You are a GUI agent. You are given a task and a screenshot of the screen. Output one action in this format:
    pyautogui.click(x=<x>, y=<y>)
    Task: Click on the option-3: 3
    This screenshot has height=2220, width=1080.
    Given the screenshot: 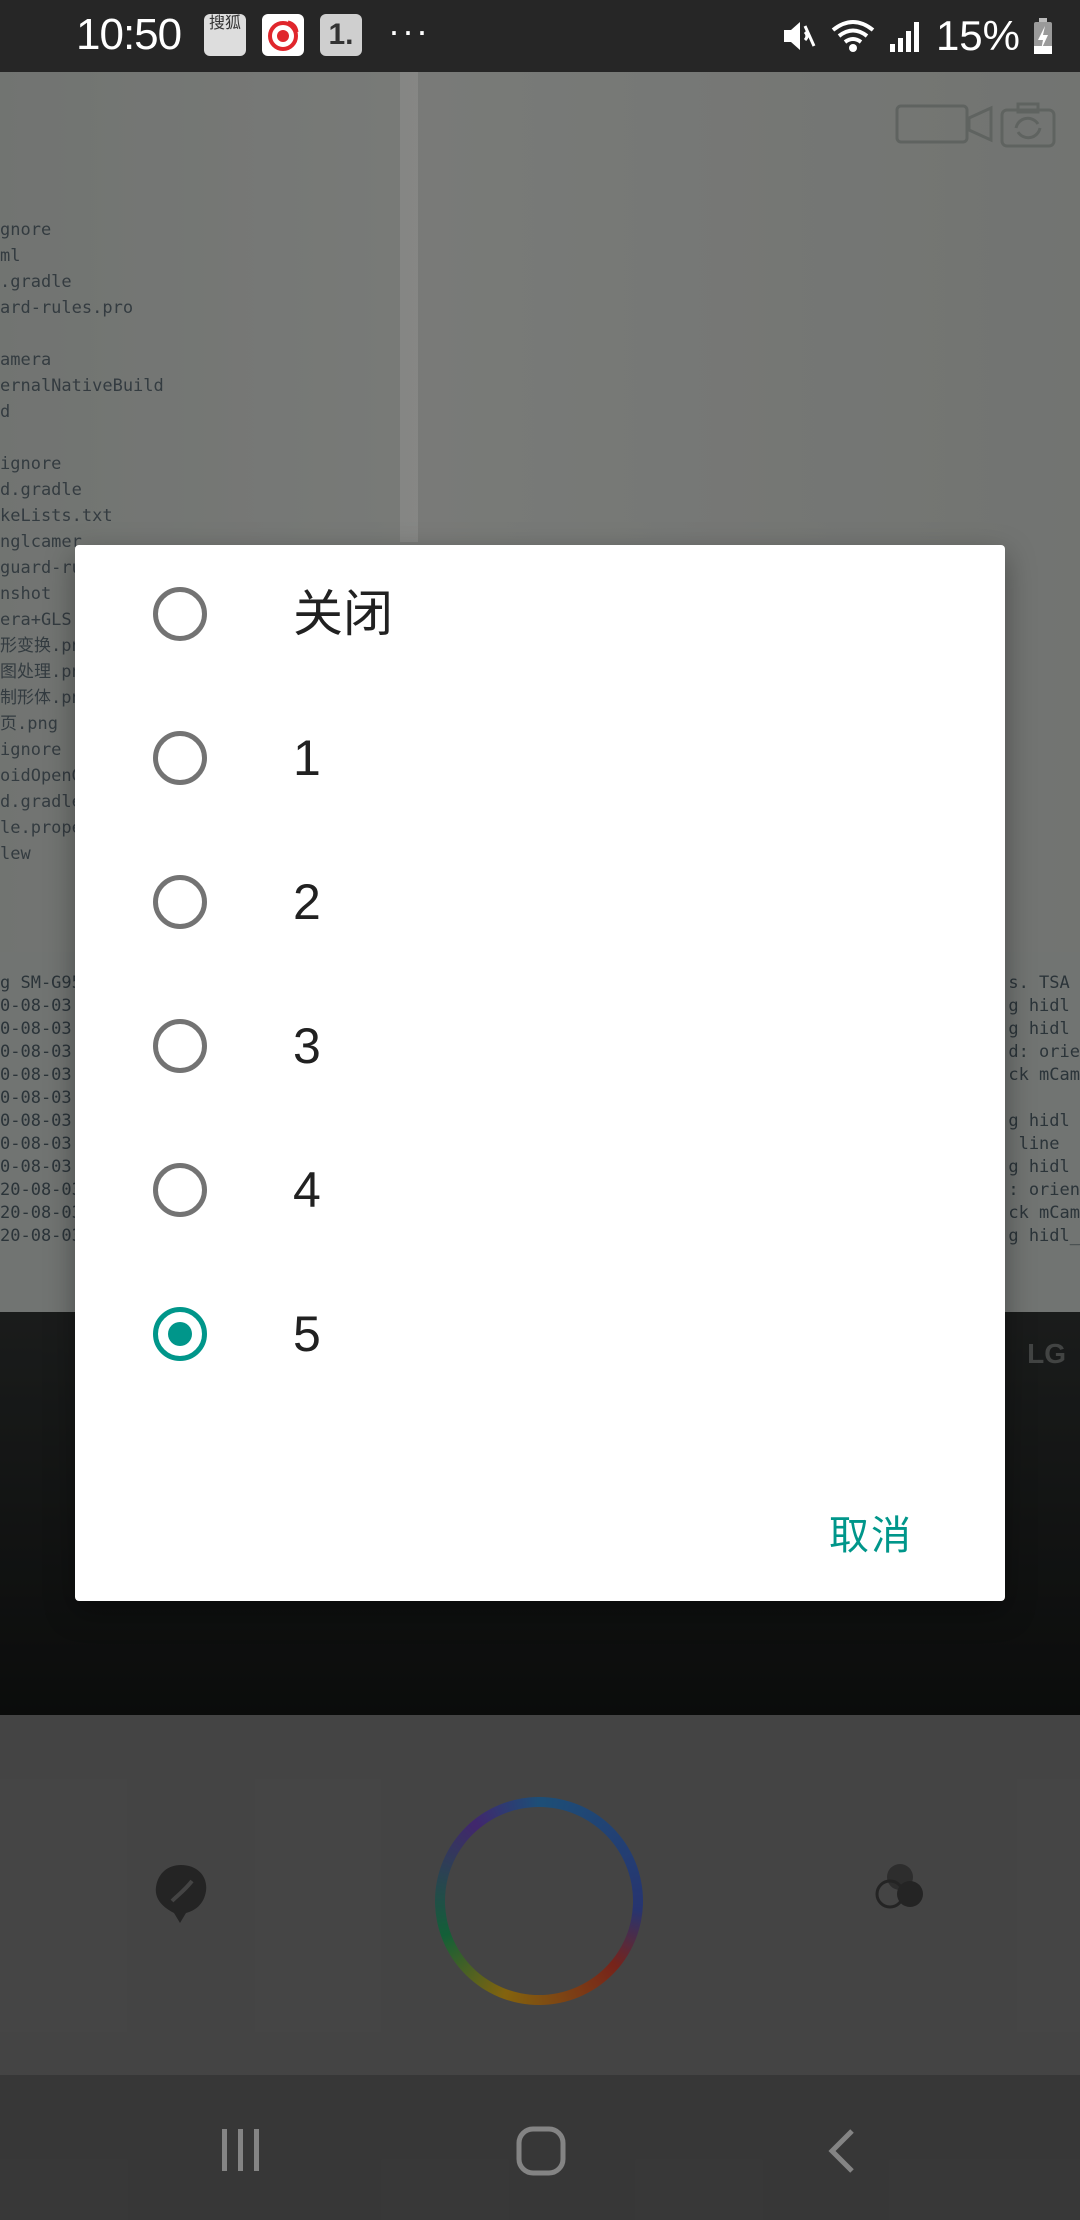 What is the action you would take?
    pyautogui.click(x=540, y=1049)
    